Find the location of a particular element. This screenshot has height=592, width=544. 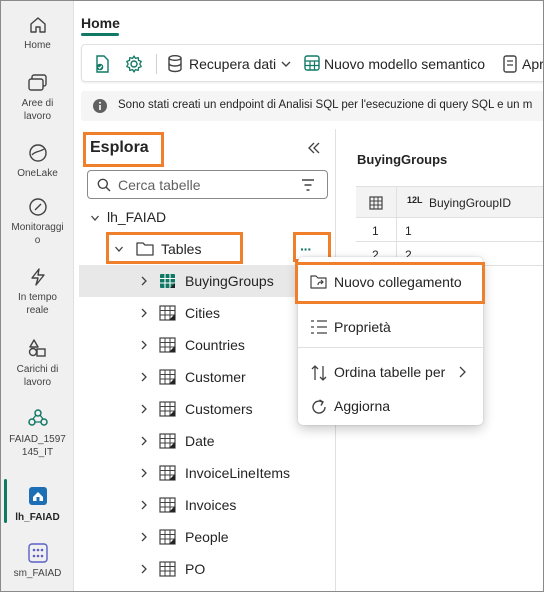

tab-home-underline is located at coordinates (100, 34).